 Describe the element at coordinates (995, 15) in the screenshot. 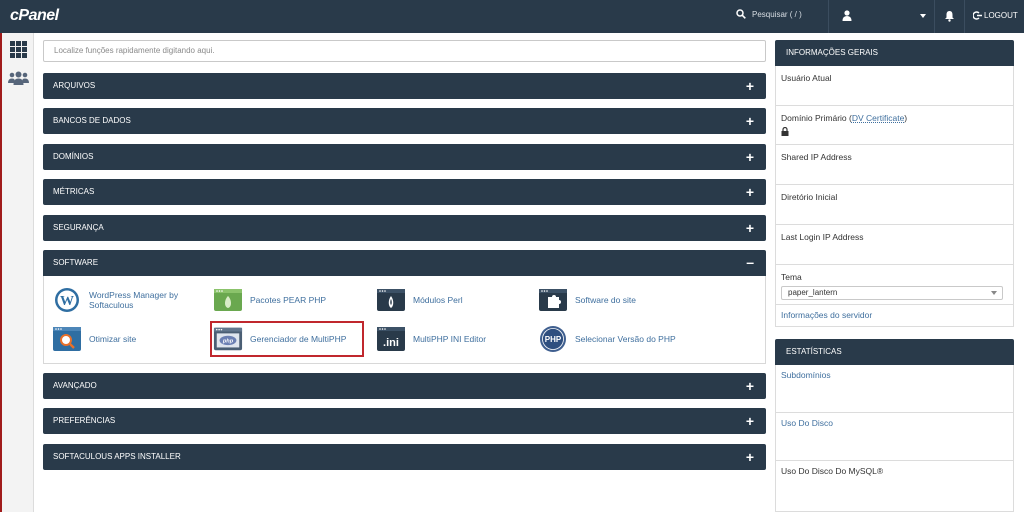

I see `logout-button: LOGOUT` at that location.